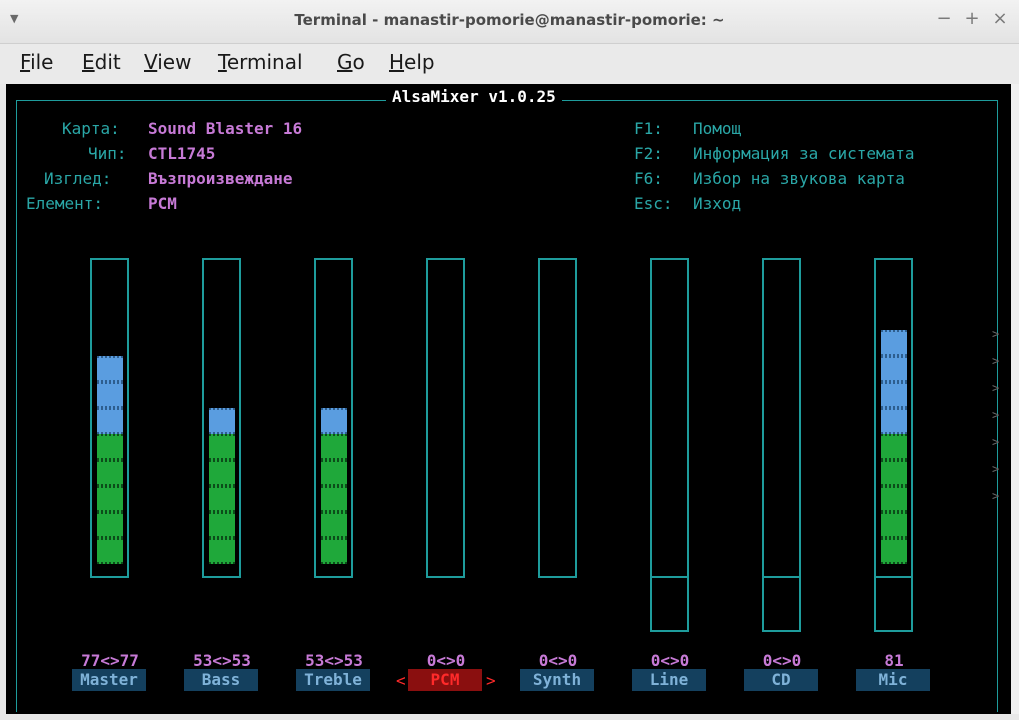 Image resolution: width=1019 pixels, height=720 pixels. Describe the element at coordinates (717, 203) in the screenshot. I see `key-esc-desc: Изход` at that location.